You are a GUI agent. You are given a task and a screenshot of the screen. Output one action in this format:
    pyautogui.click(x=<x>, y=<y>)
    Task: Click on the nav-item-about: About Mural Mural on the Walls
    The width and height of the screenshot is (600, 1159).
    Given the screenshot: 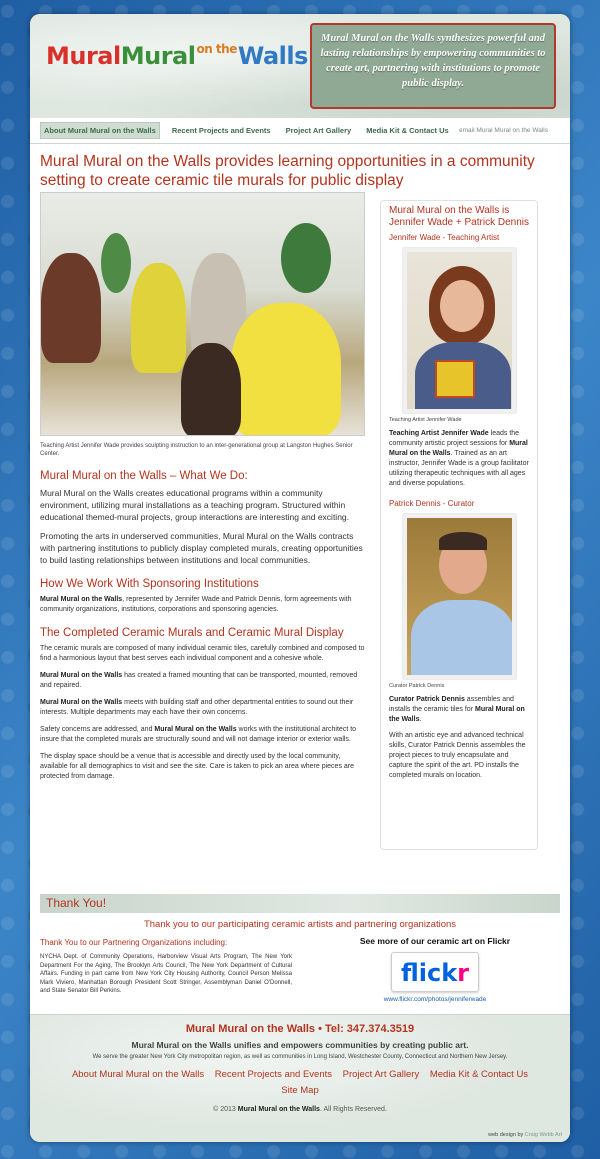 What is the action you would take?
    pyautogui.click(x=100, y=130)
    